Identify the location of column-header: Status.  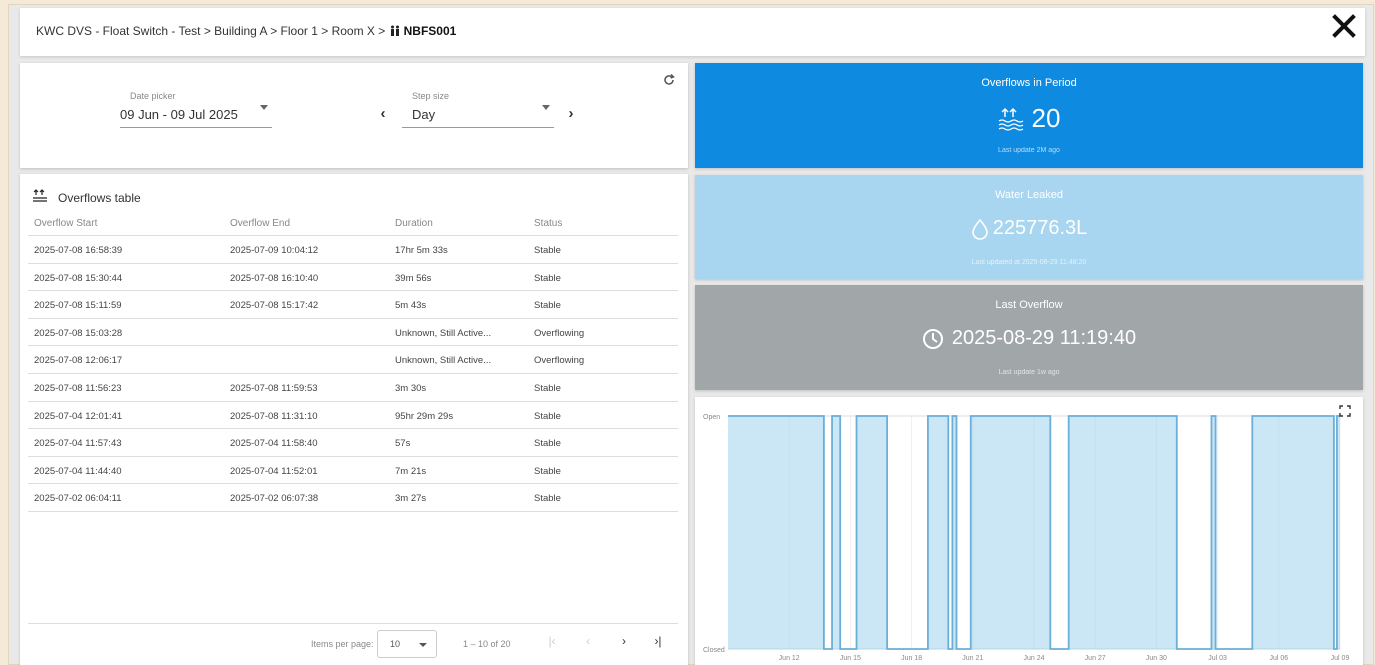
(548, 223).